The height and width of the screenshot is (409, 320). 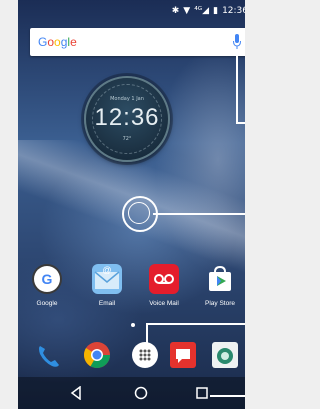 I want to click on status-time: 12:36, so click(x=233, y=11).